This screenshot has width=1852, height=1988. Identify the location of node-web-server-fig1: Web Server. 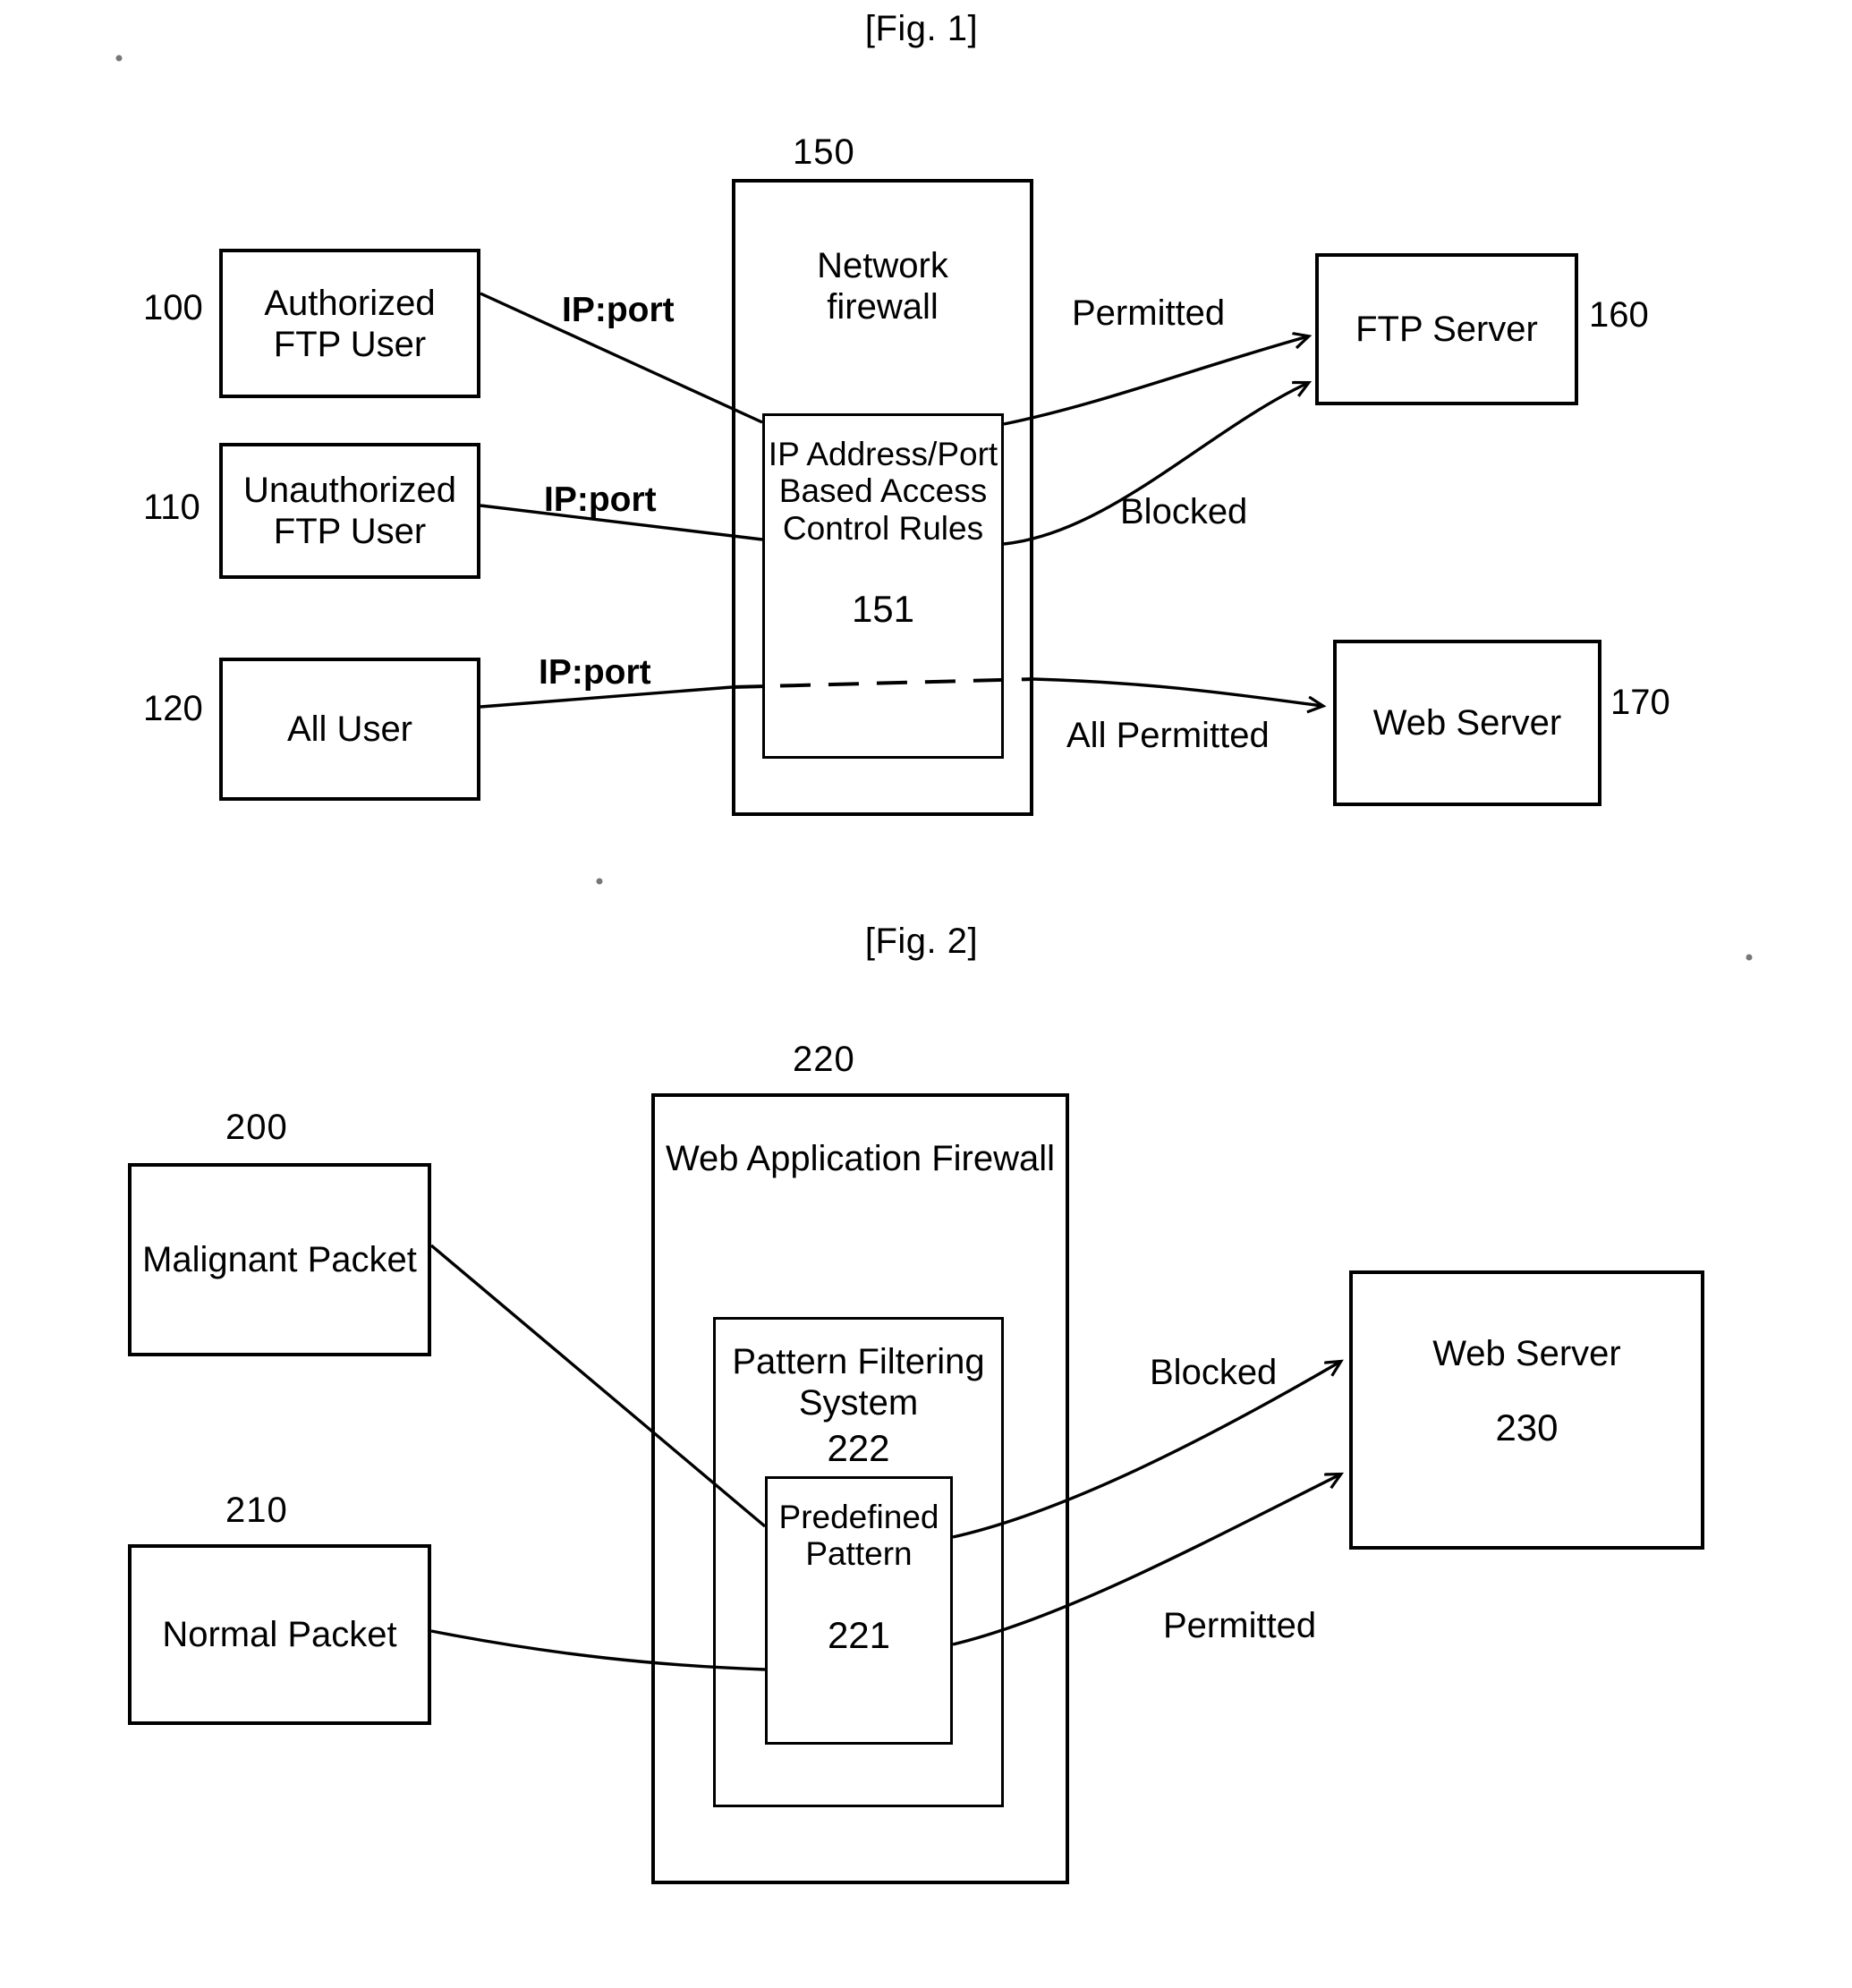
(1467, 723).